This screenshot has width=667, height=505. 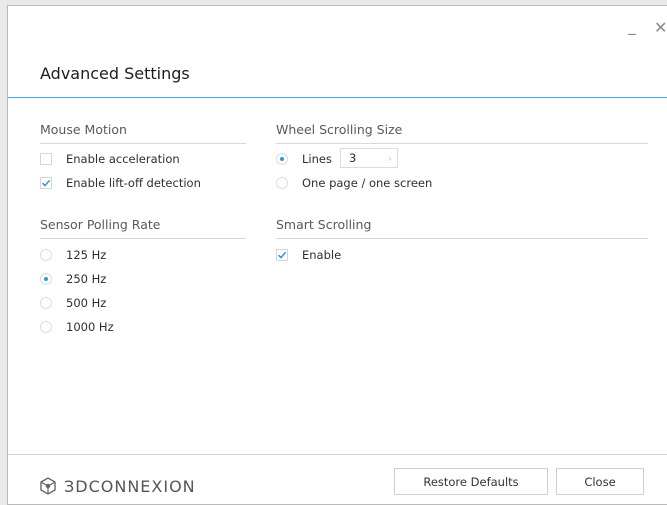 What do you see at coordinates (86, 279) in the screenshot?
I see `polling-250hz-label: 250 Hz` at bounding box center [86, 279].